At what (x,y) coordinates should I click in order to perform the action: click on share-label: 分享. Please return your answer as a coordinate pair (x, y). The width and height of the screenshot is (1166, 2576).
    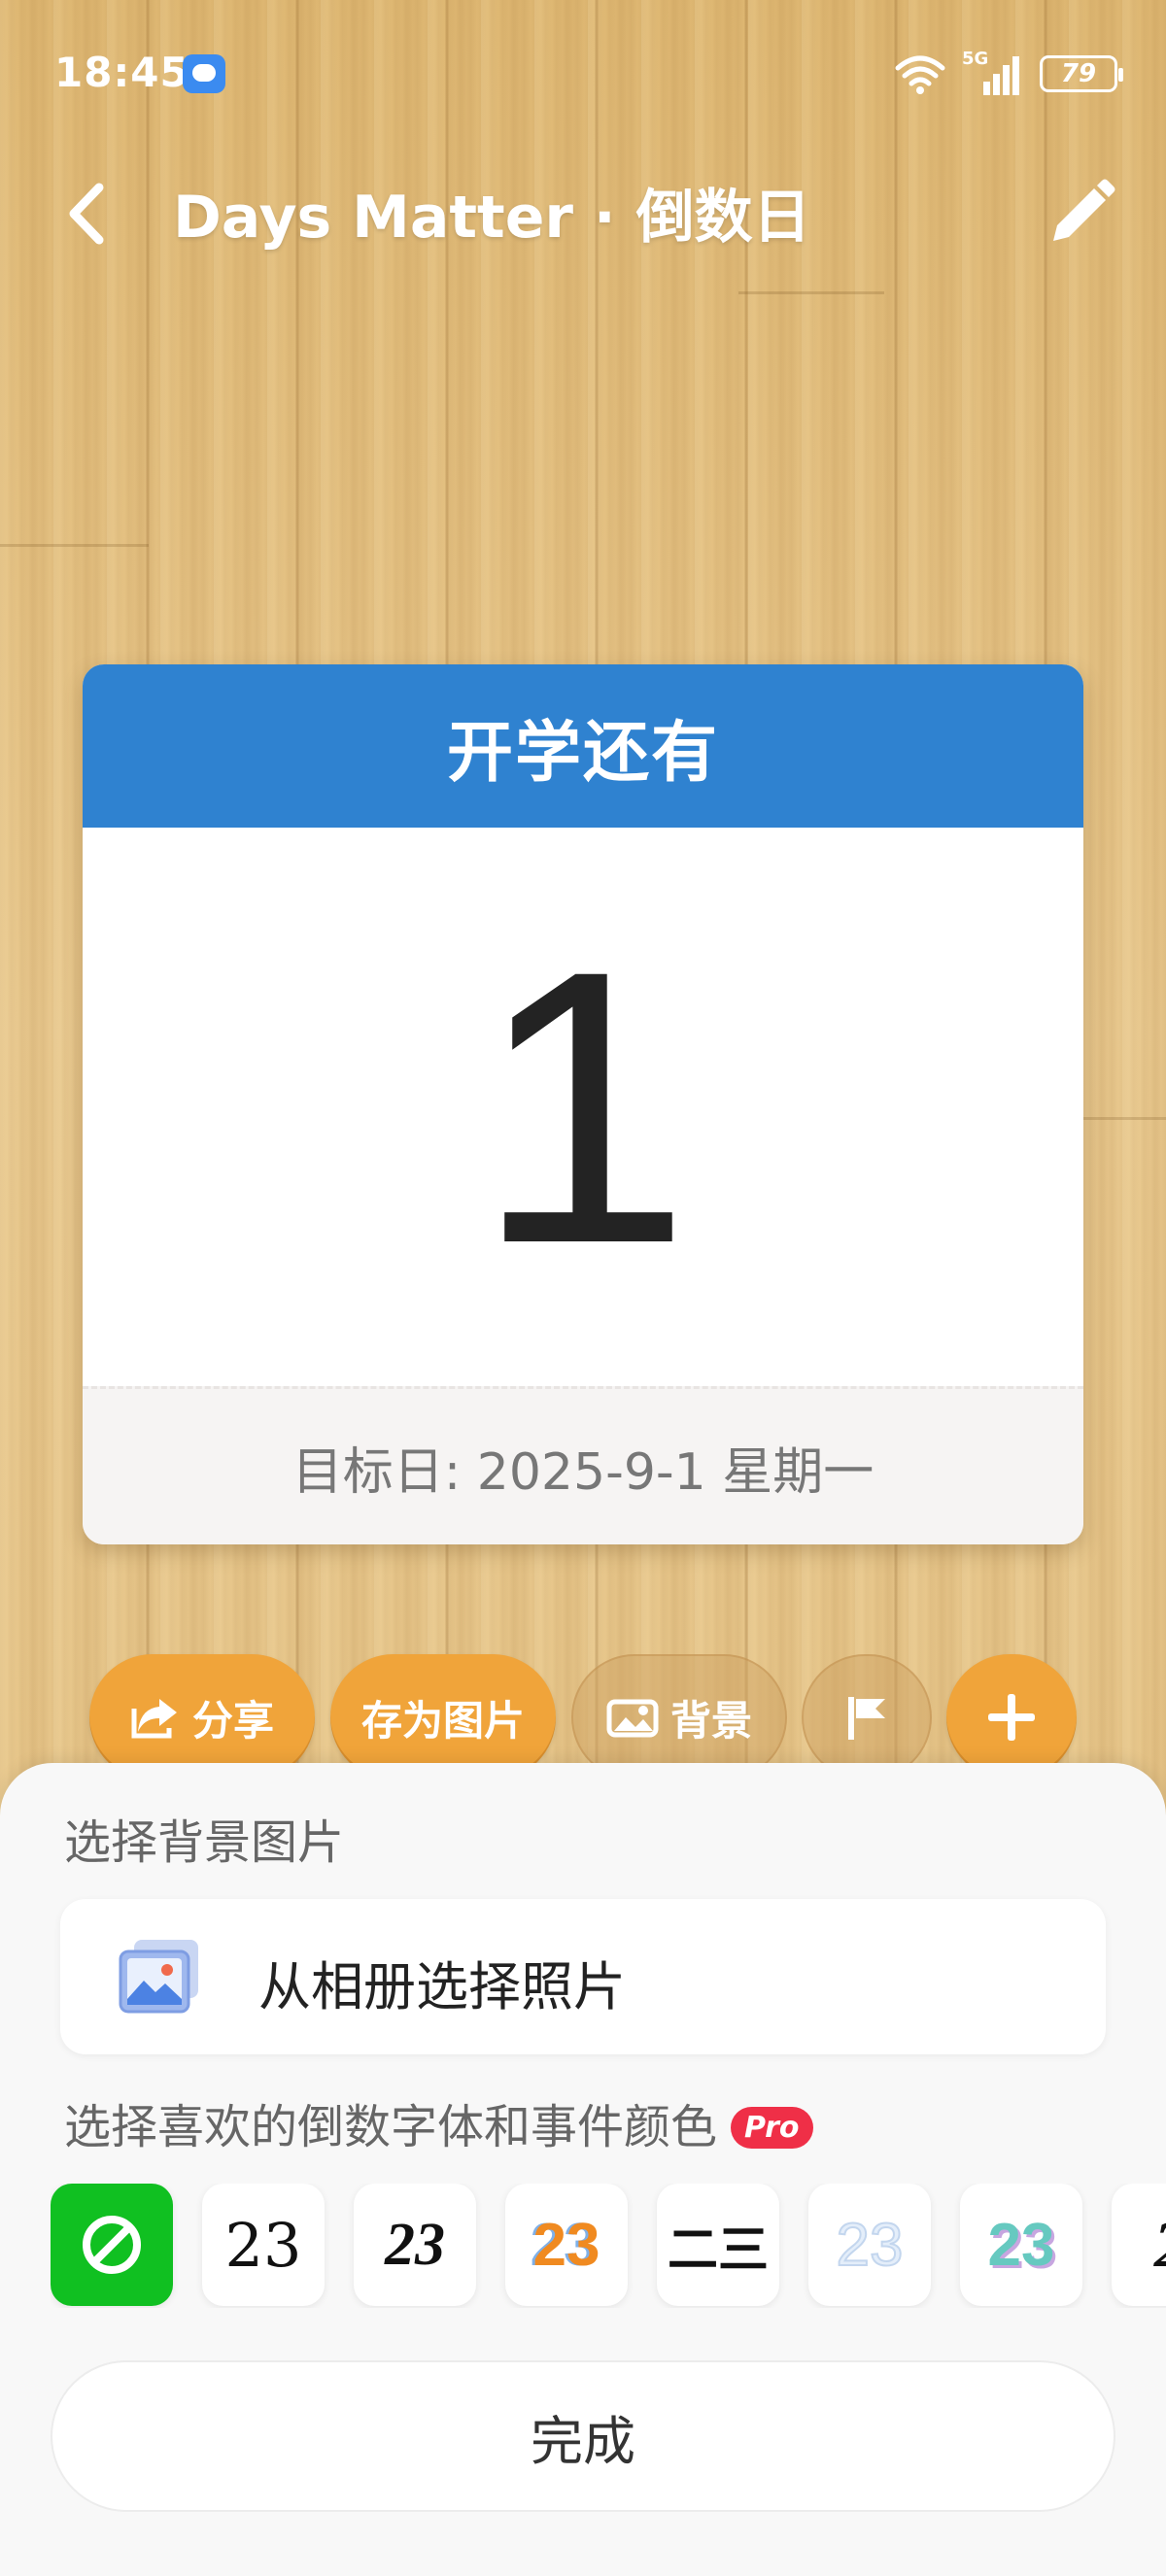
    Looking at the image, I should click on (232, 1720).